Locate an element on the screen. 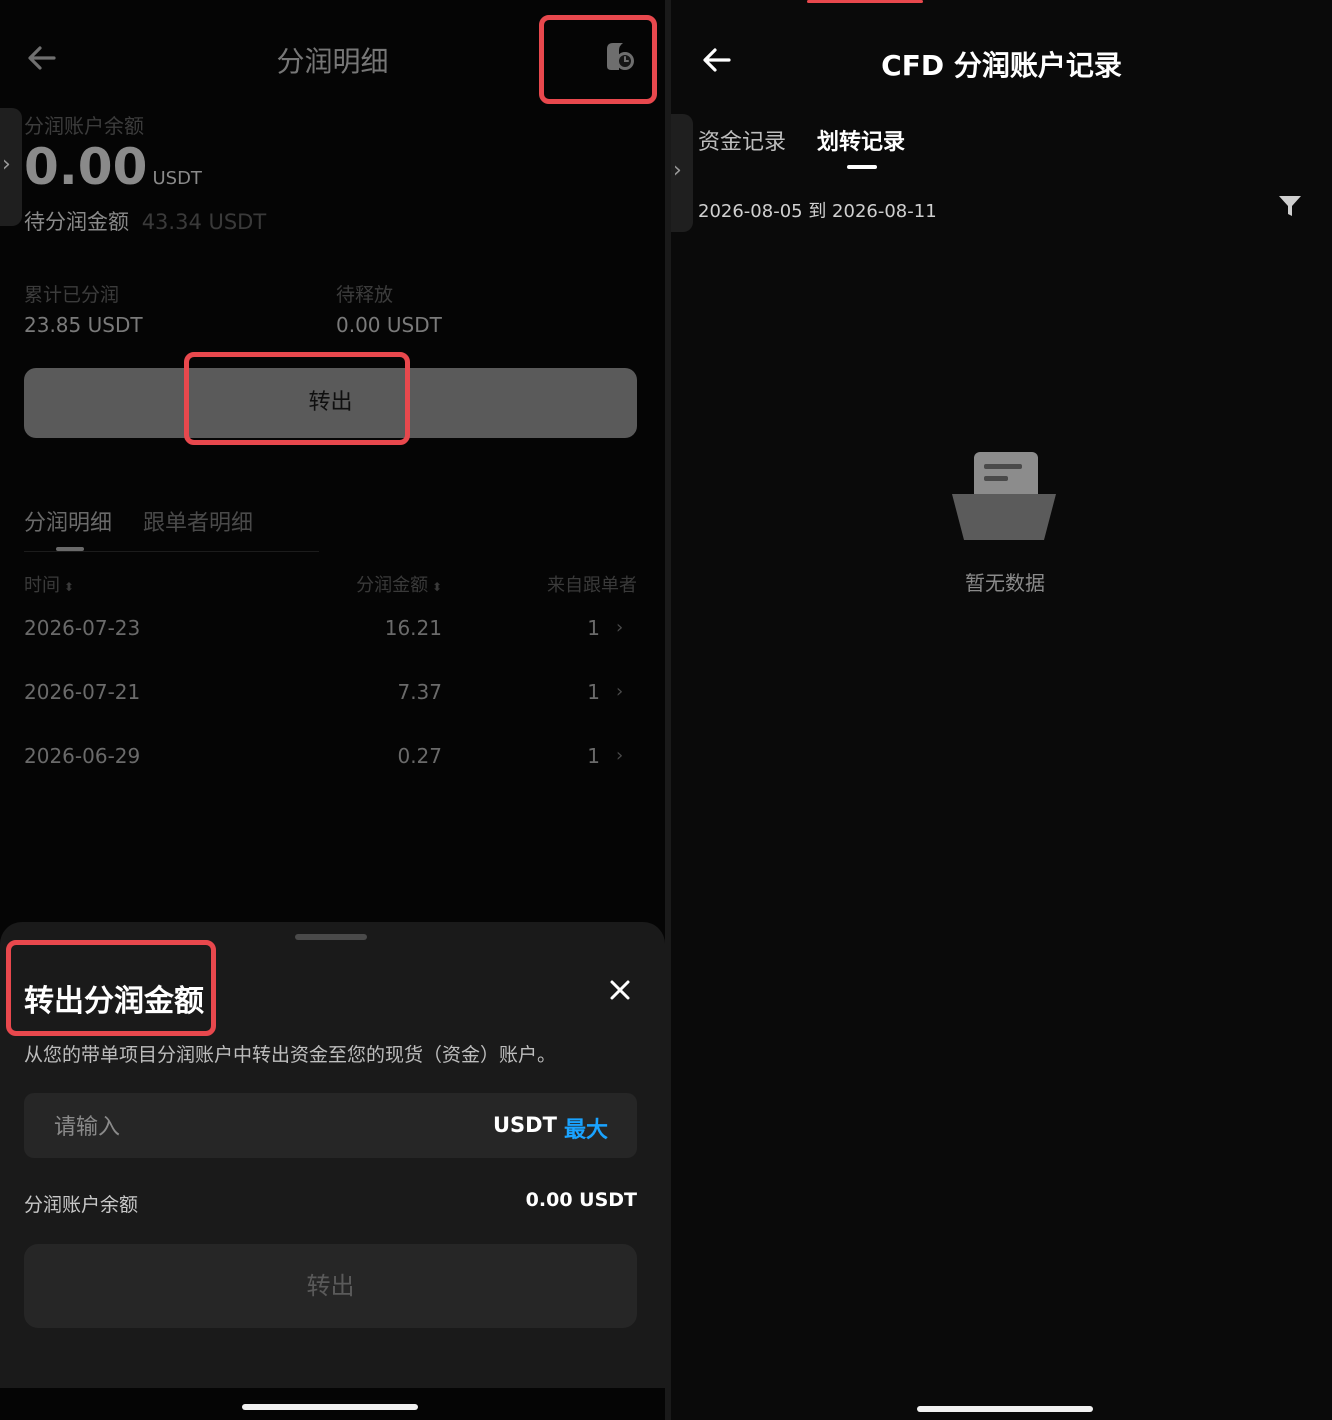 The height and width of the screenshot is (1420, 1332). table-row: 2026-07-23 16.21 1 › is located at coordinates (332, 630).